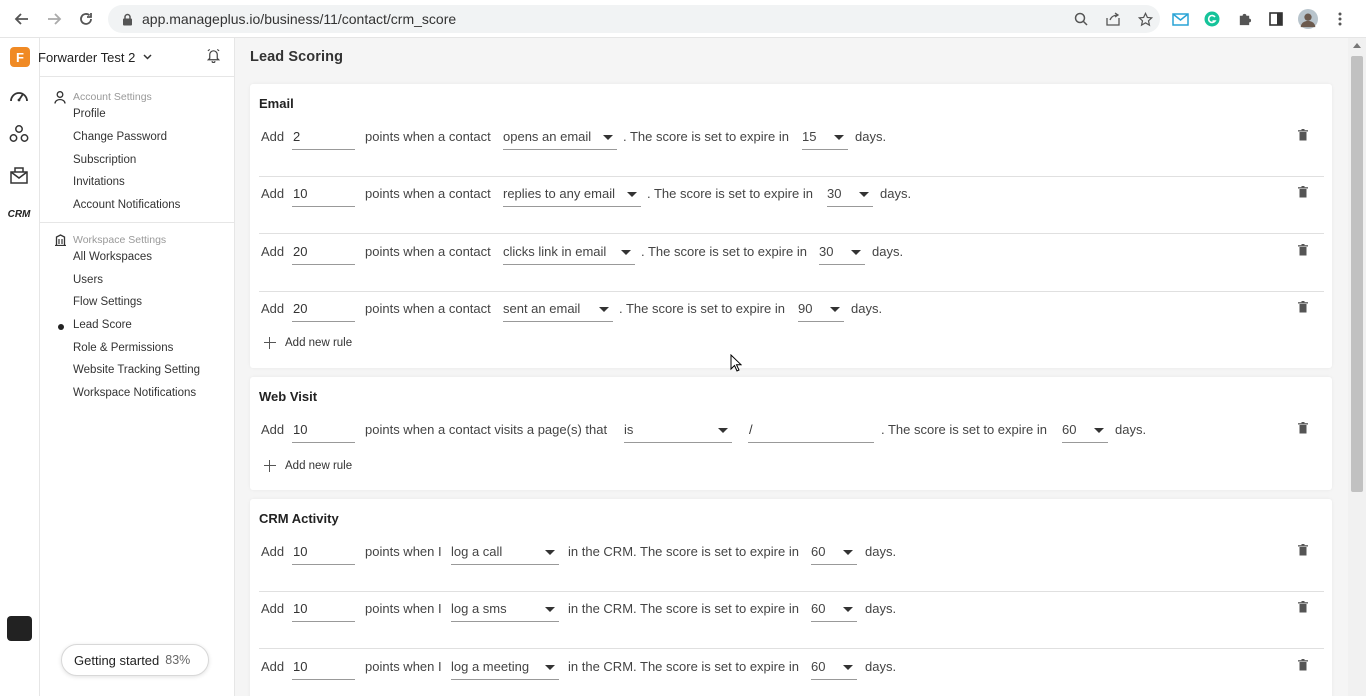 Image resolution: width=1366 pixels, height=696 pixels. I want to click on grammarly-icon, so click(1212, 19).